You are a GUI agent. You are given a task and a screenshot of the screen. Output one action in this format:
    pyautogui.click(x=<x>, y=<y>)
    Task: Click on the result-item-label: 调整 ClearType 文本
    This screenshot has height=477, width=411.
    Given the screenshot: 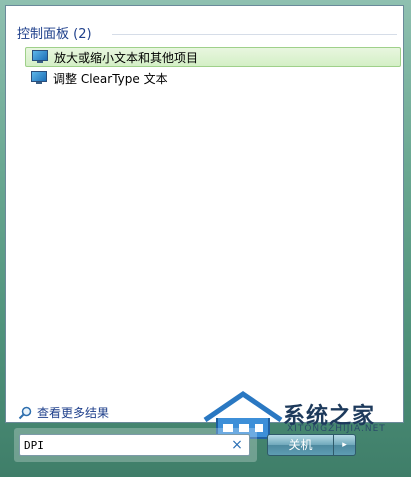 What is the action you would take?
    pyautogui.click(x=110, y=78)
    